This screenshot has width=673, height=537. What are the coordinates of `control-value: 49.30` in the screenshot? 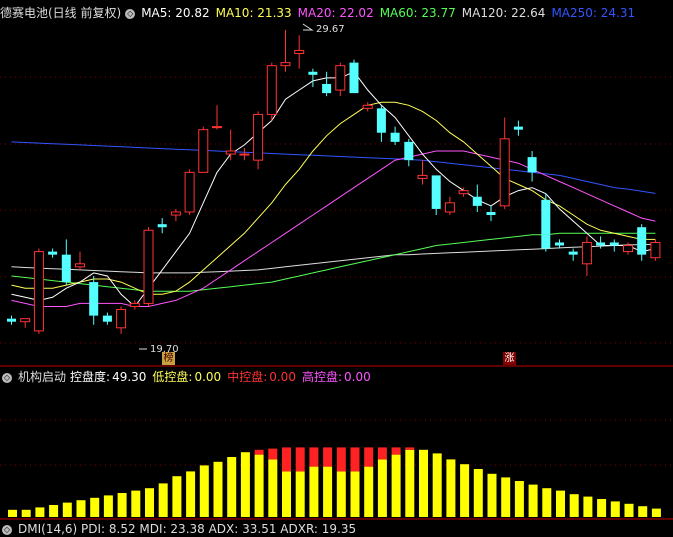 It's located at (129, 377).